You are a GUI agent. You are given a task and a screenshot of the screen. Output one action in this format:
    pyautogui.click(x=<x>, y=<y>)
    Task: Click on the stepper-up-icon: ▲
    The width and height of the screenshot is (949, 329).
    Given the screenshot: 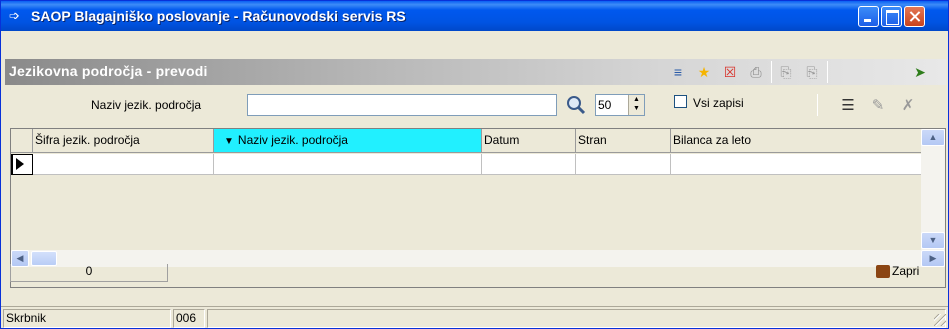 What is the action you would take?
    pyautogui.click(x=636, y=100)
    